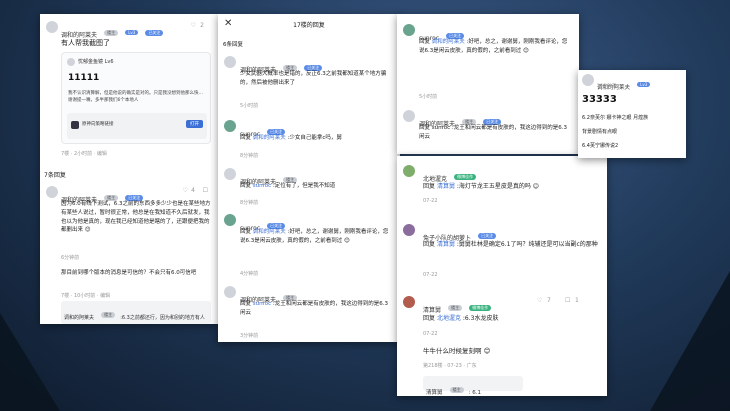 The width and height of the screenshot is (730, 411). Describe the element at coordinates (498, 186) in the screenshot. I see `comment-text: :海灯节龙王五星皮是真的吗 😊` at that location.